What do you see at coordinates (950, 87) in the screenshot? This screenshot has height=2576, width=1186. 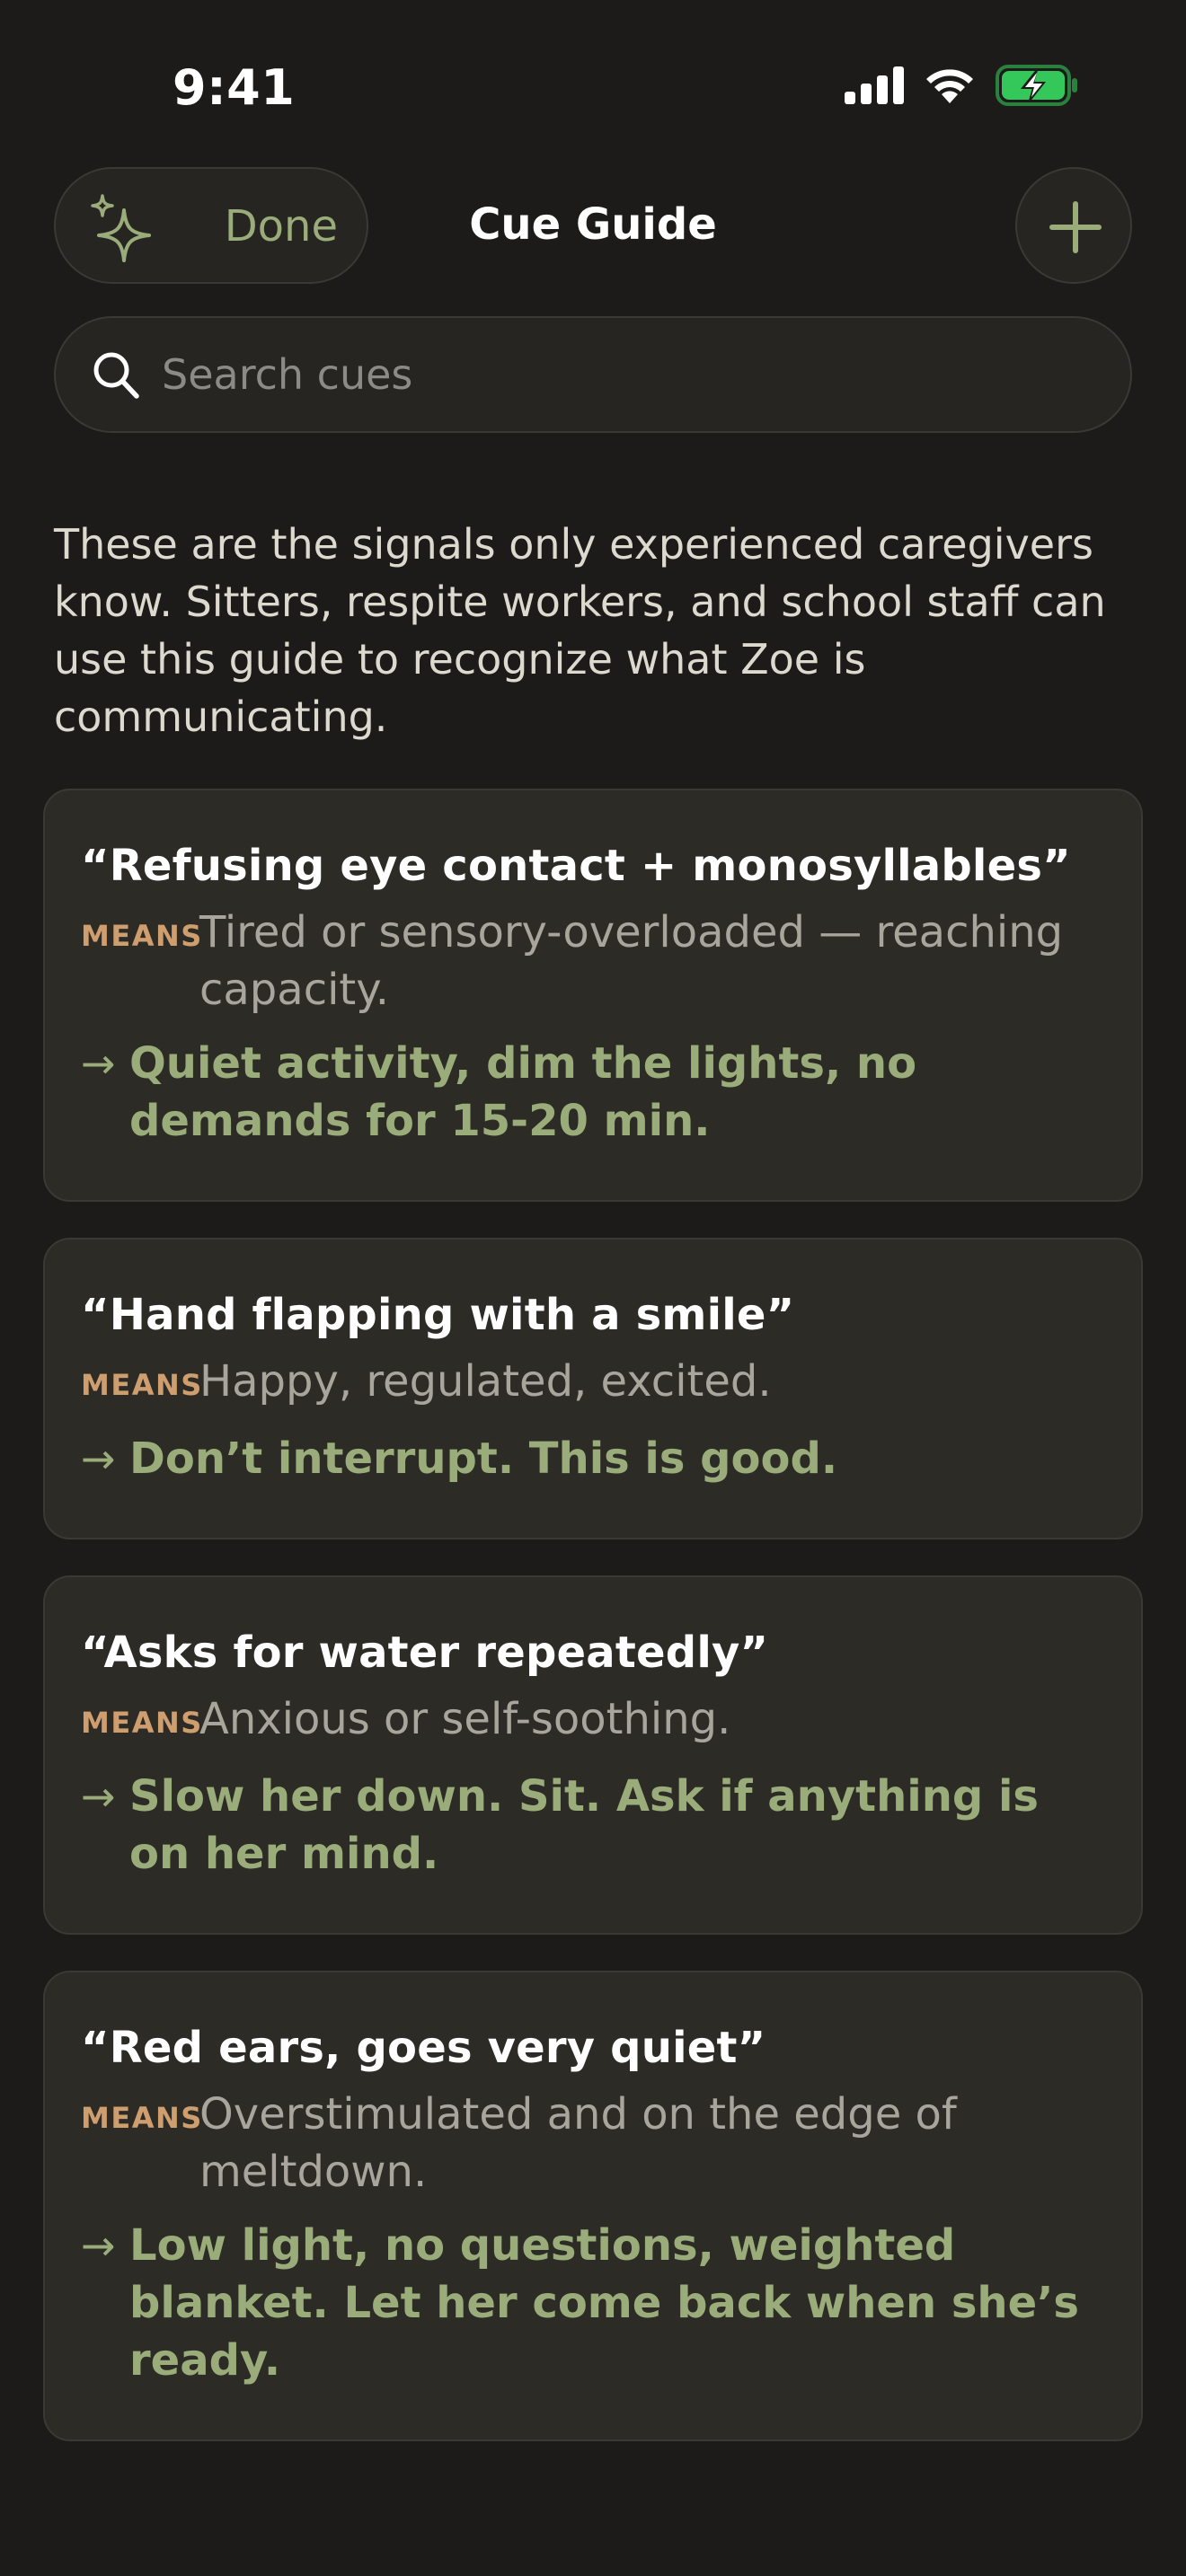 I see `wifi-icon` at bounding box center [950, 87].